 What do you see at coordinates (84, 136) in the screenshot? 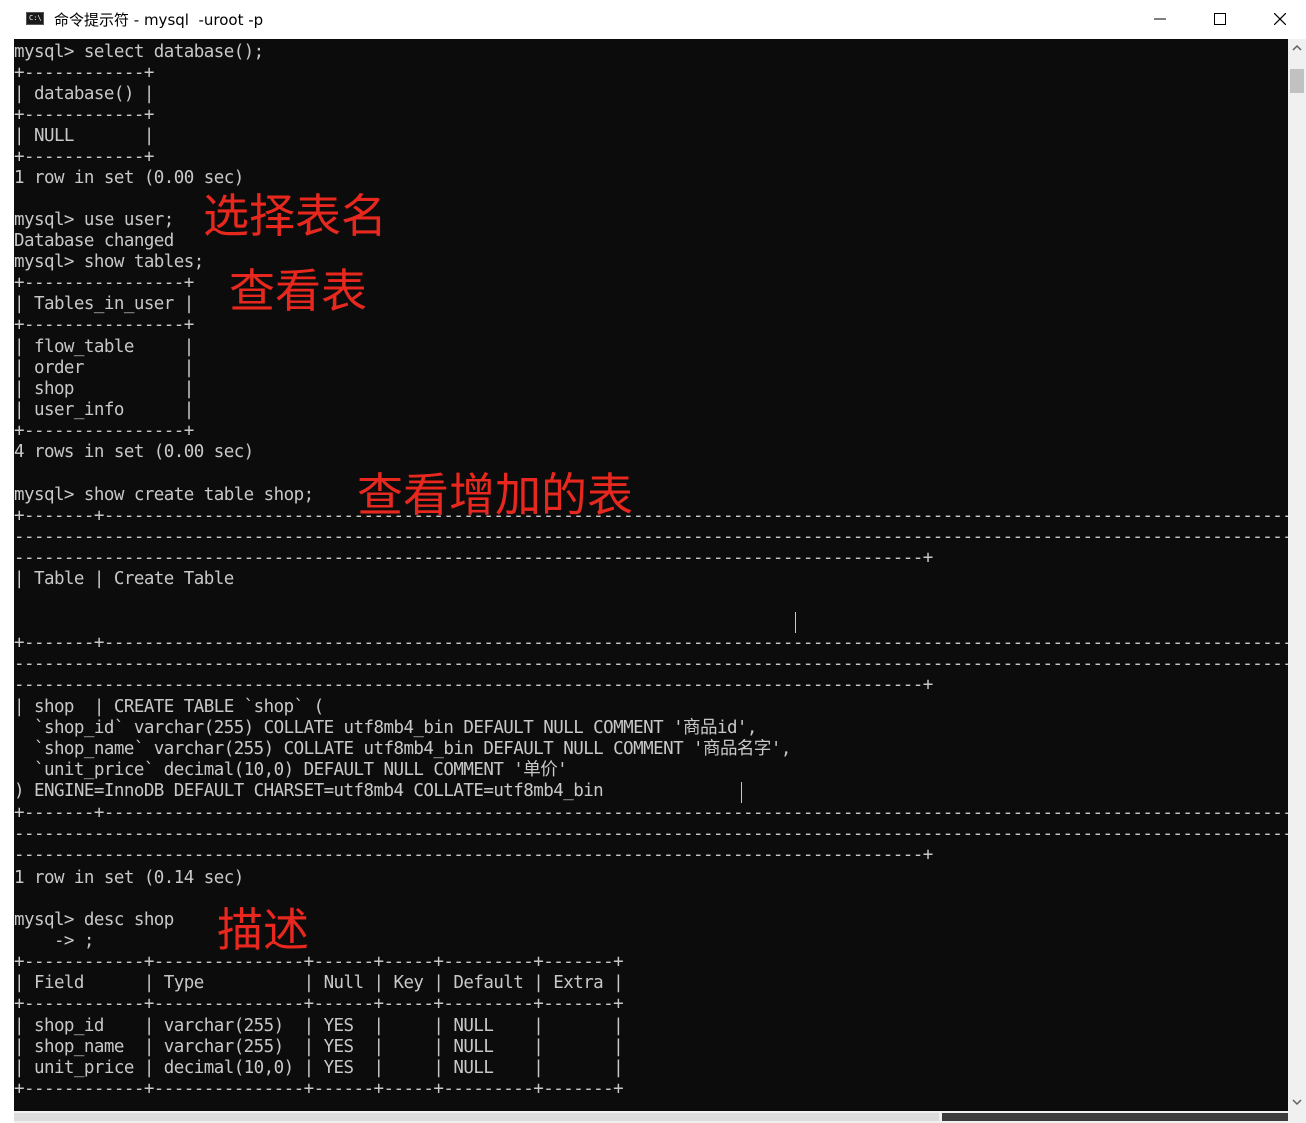
I see `console-line: | NULL |` at bounding box center [84, 136].